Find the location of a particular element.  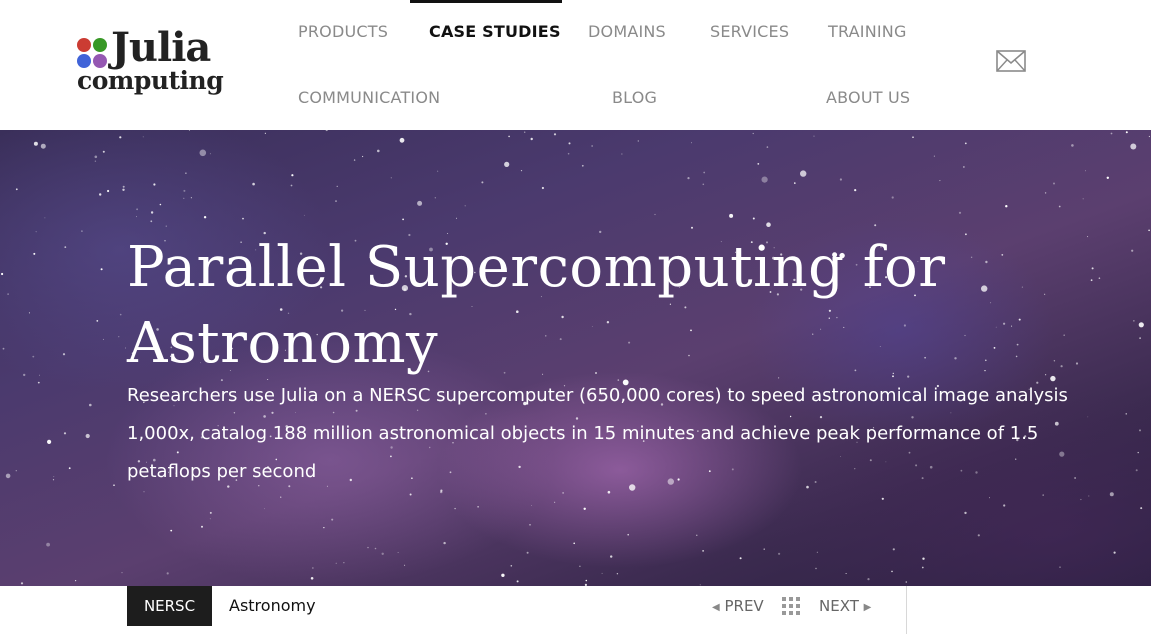

nav-services: SERVICES is located at coordinates (749, 31).